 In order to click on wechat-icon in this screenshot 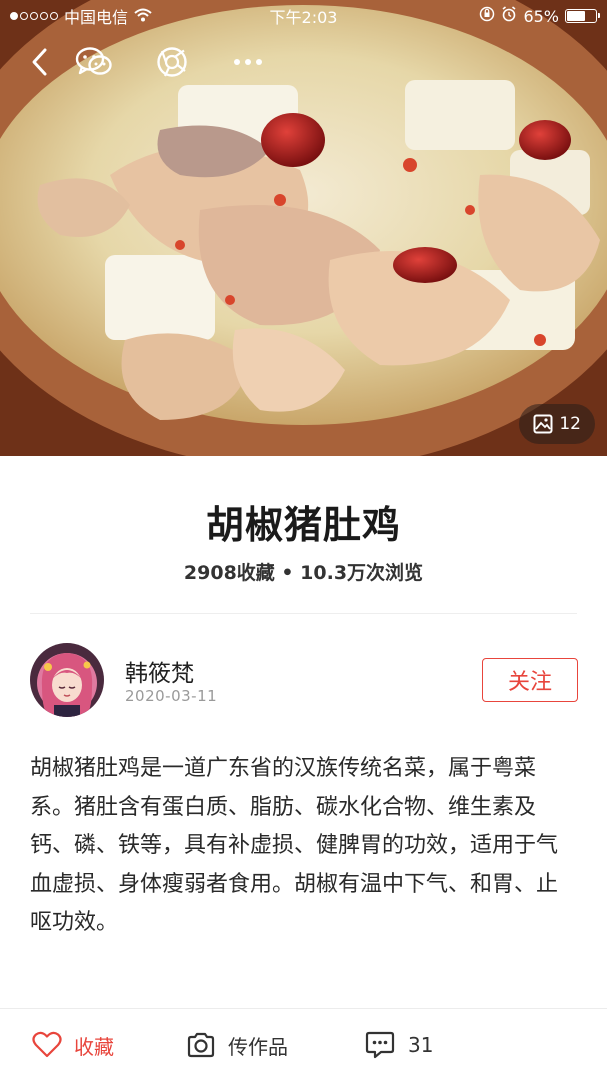, I will do `click(93, 61)`.